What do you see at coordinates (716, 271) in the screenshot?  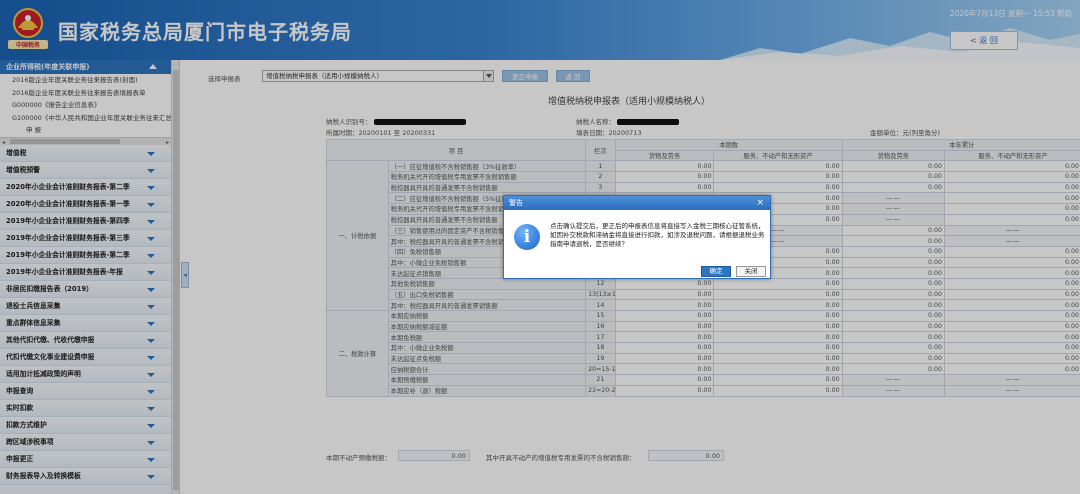 I see `confirm-button: 确定` at bounding box center [716, 271].